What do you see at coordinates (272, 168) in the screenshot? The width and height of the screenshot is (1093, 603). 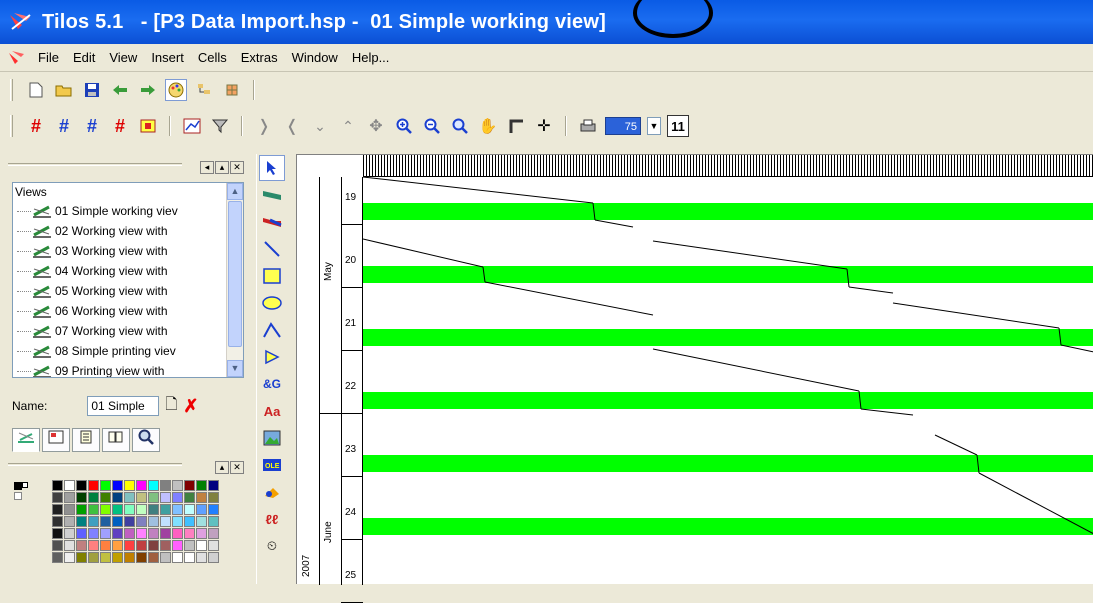 I see `pointer-tool-icon` at bounding box center [272, 168].